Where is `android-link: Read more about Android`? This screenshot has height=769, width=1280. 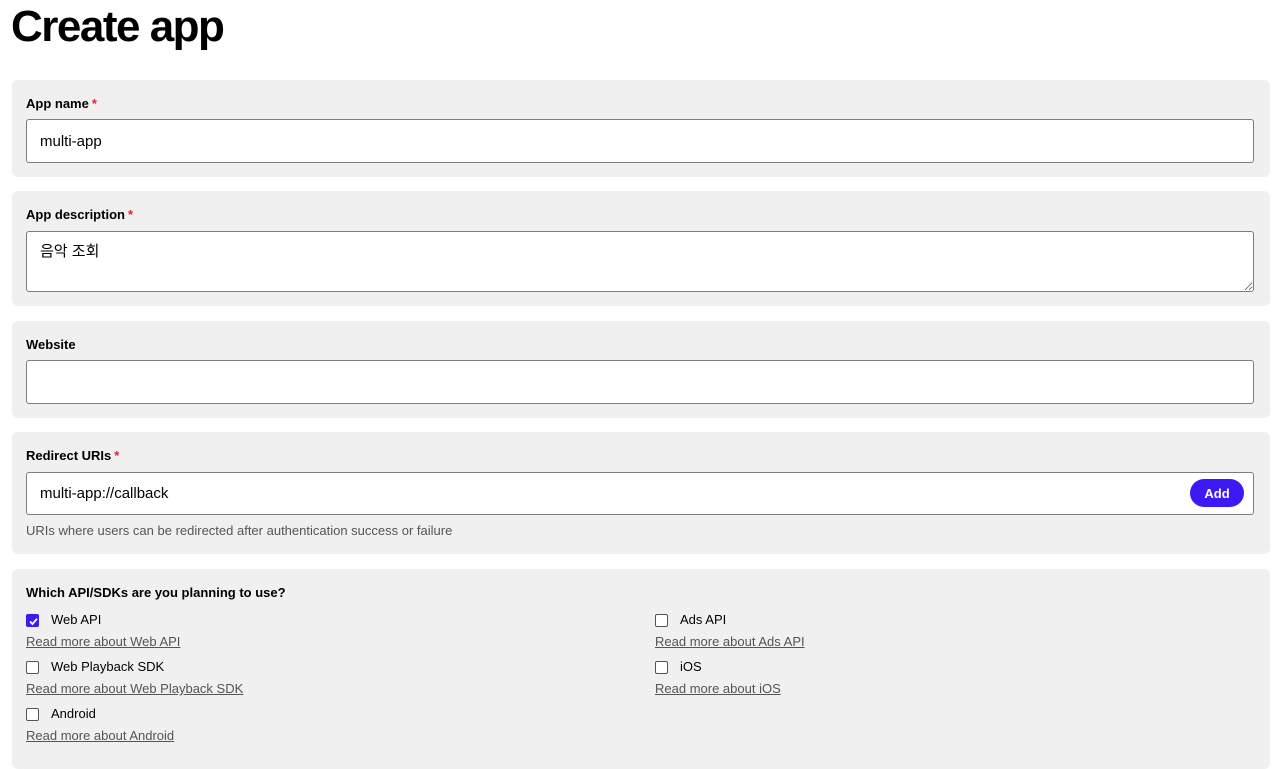
android-link: Read more about Android is located at coordinates (100, 735).